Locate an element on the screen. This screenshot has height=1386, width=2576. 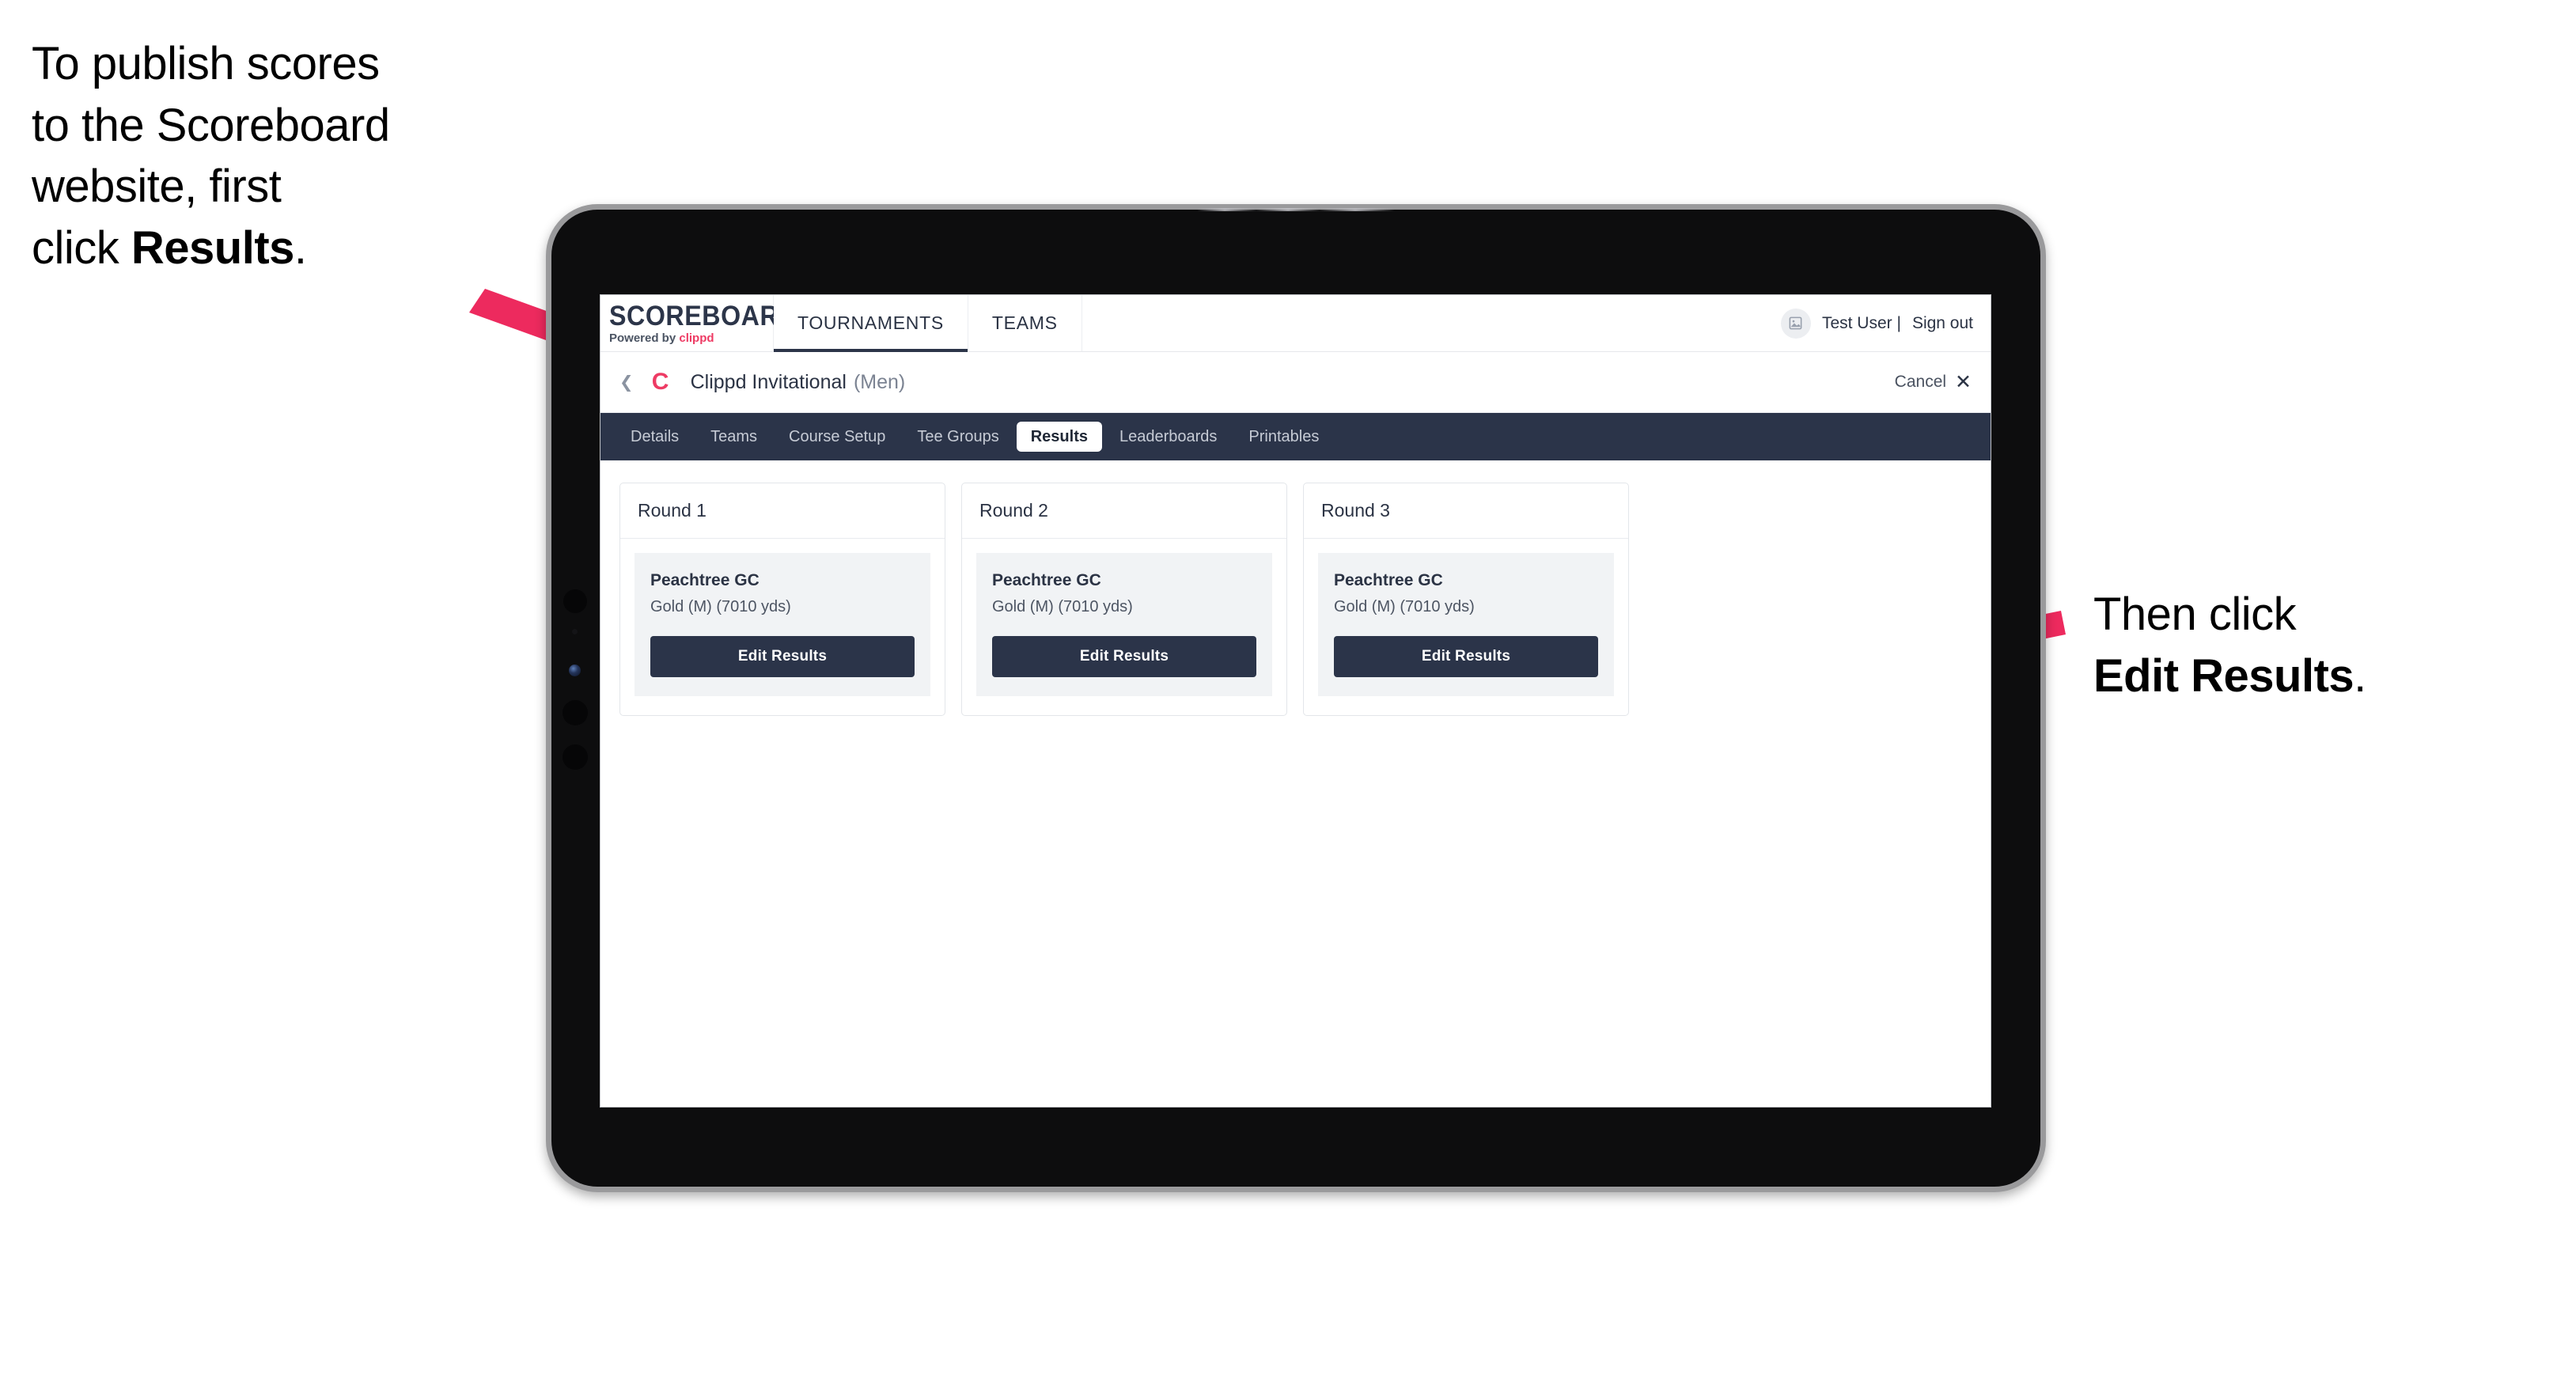
brand-tagline: Powered by clippd is located at coordinates (691, 338).